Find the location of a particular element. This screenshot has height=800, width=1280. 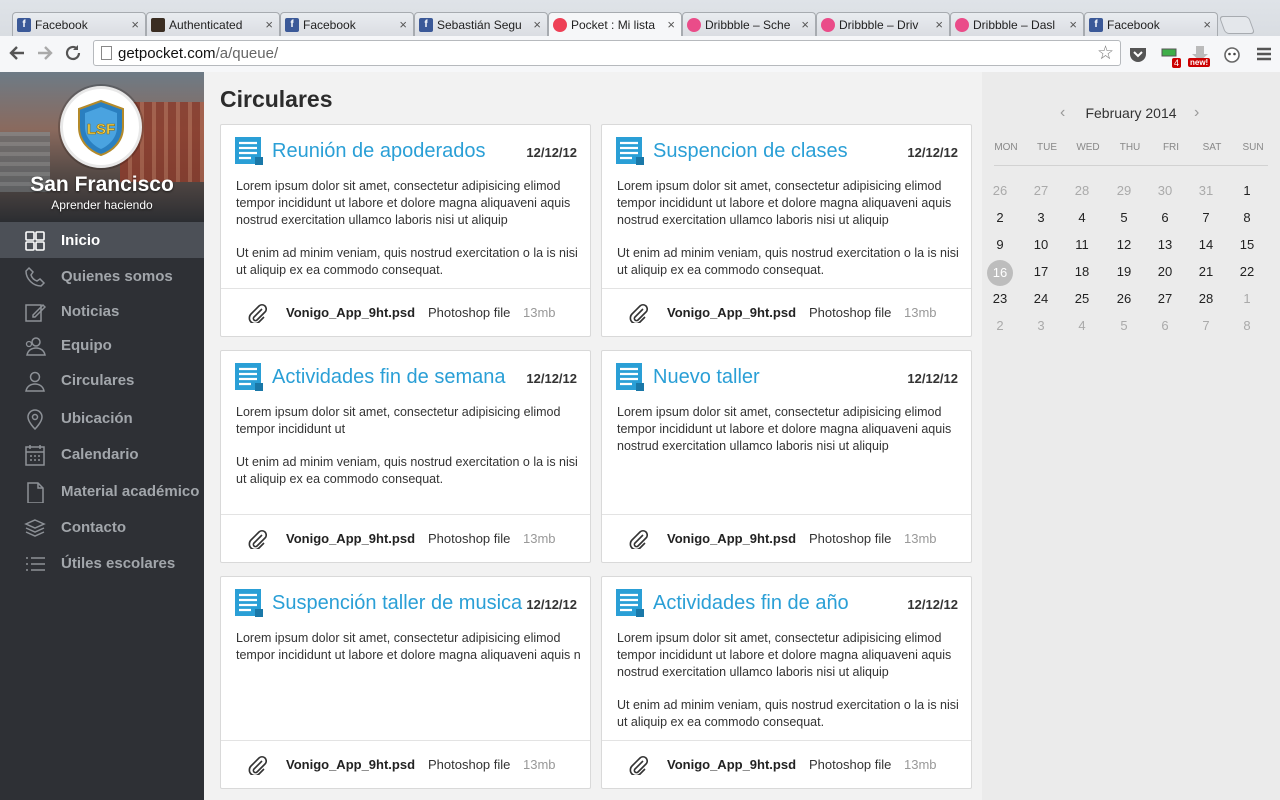

calendar-day: 12 is located at coordinates (1124, 245).